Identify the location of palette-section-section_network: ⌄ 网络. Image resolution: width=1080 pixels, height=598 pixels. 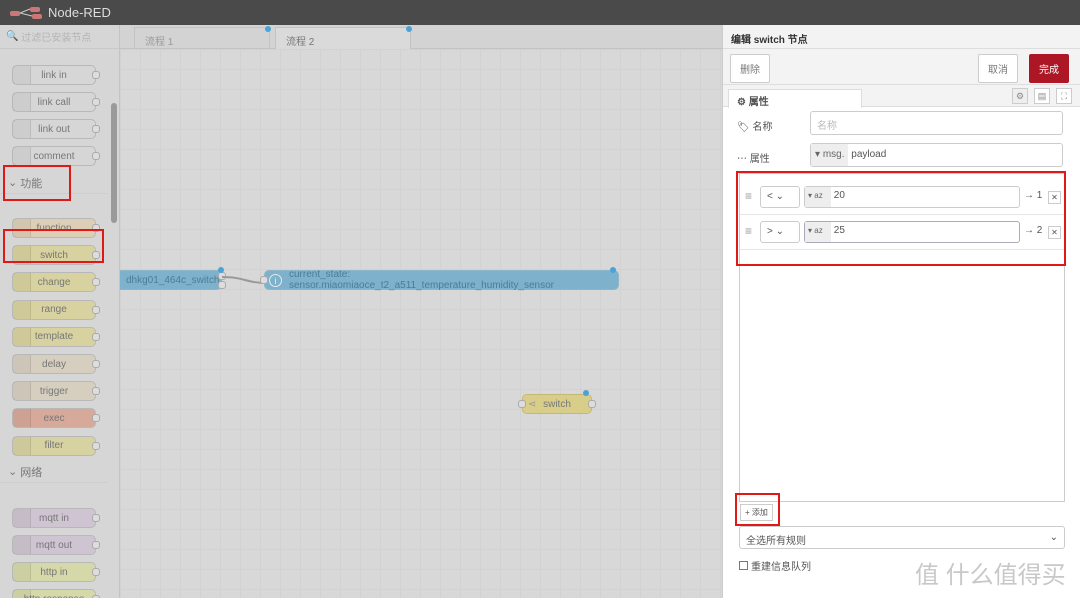
(54, 472).